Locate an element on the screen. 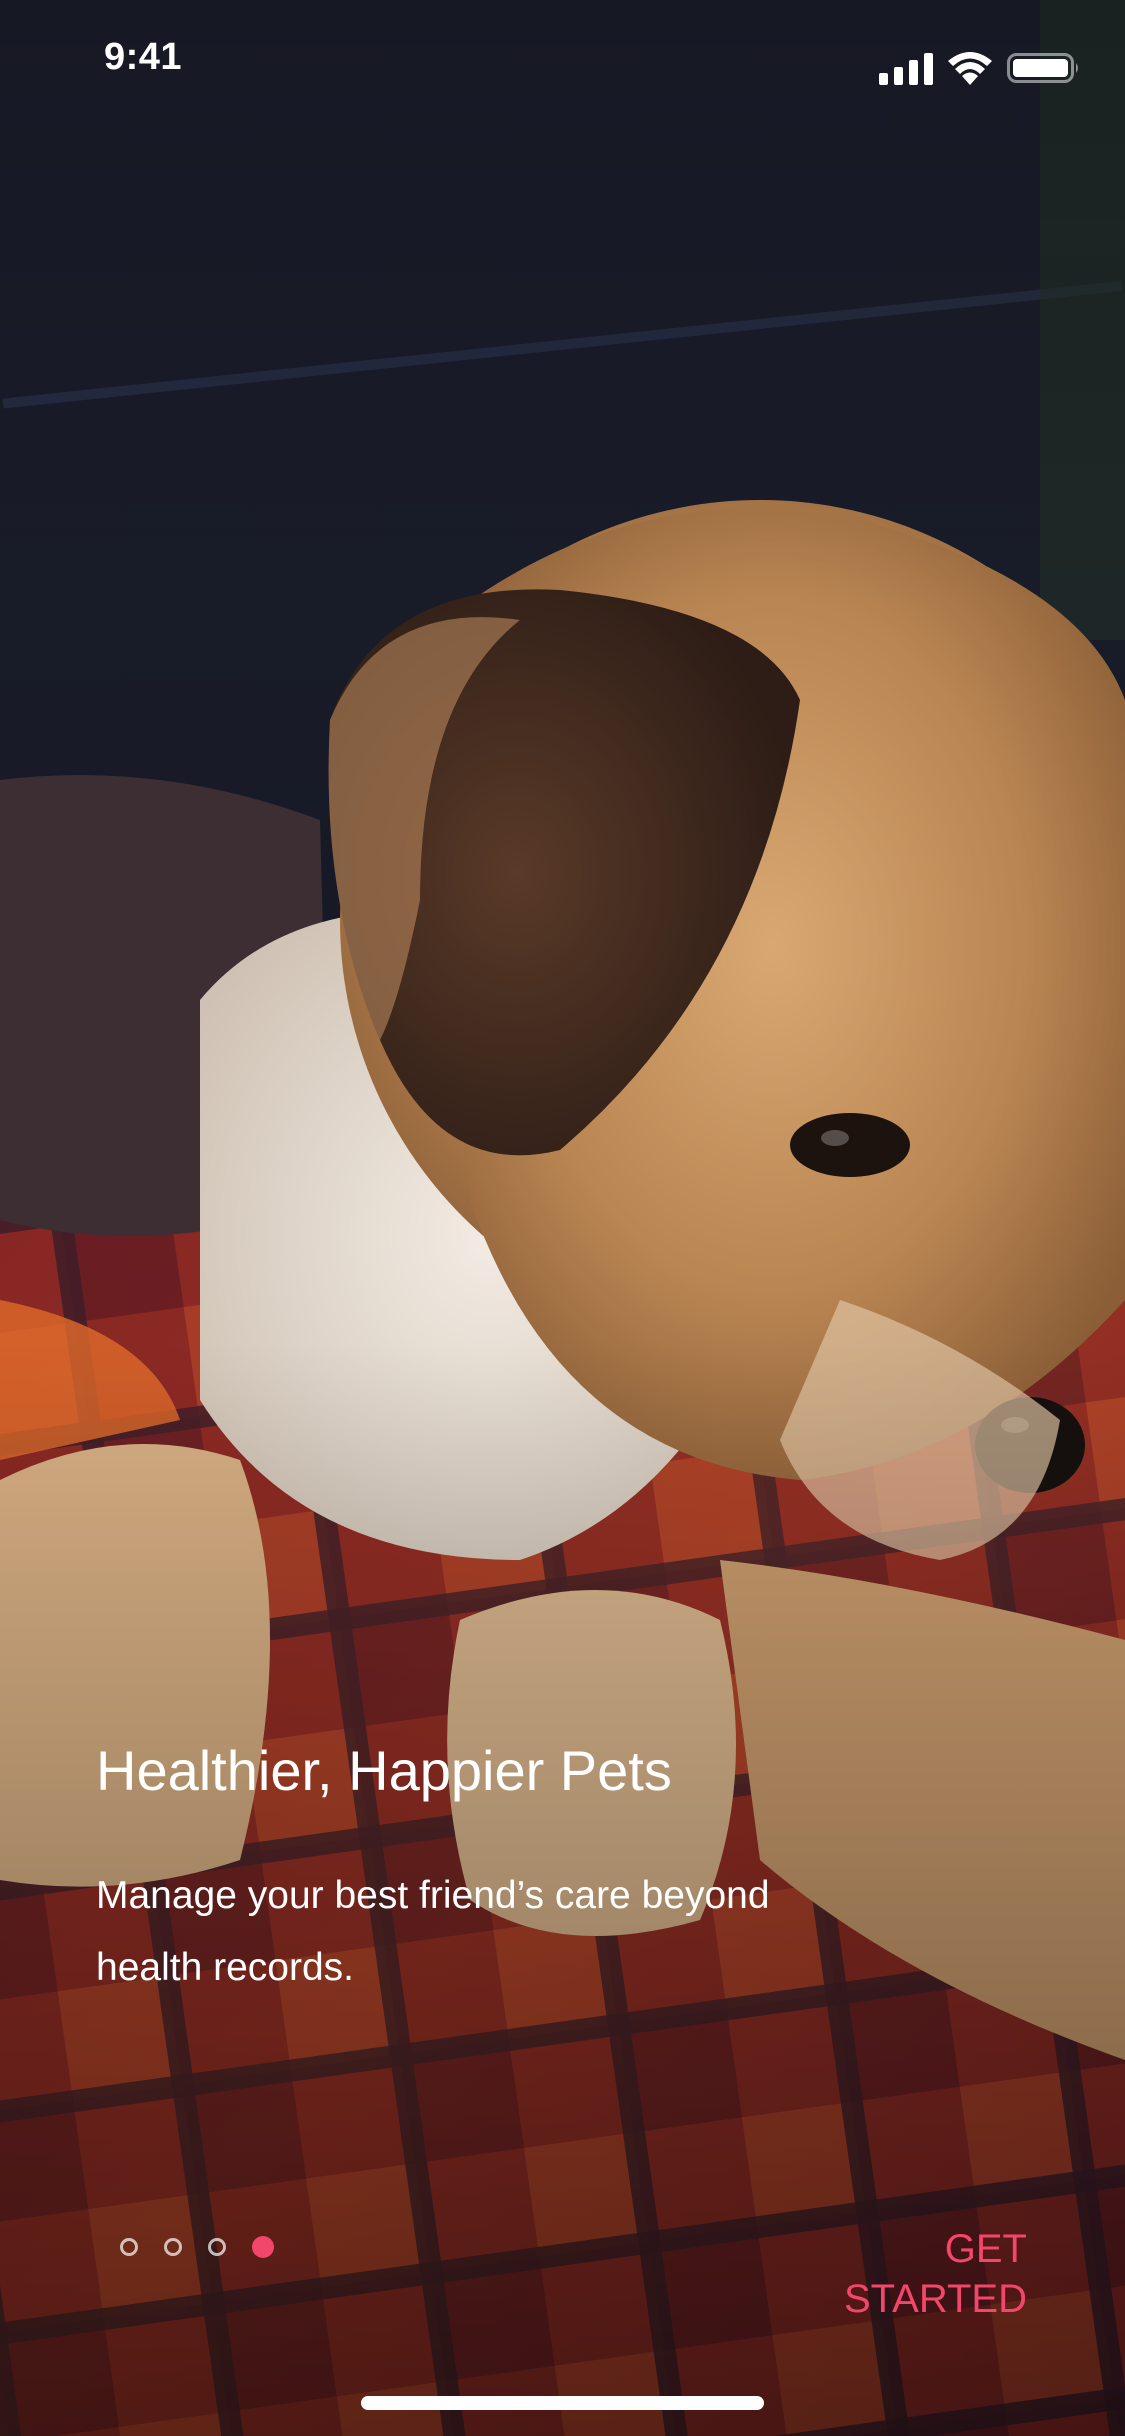  page-dot-4-active is located at coordinates (263, 2247).